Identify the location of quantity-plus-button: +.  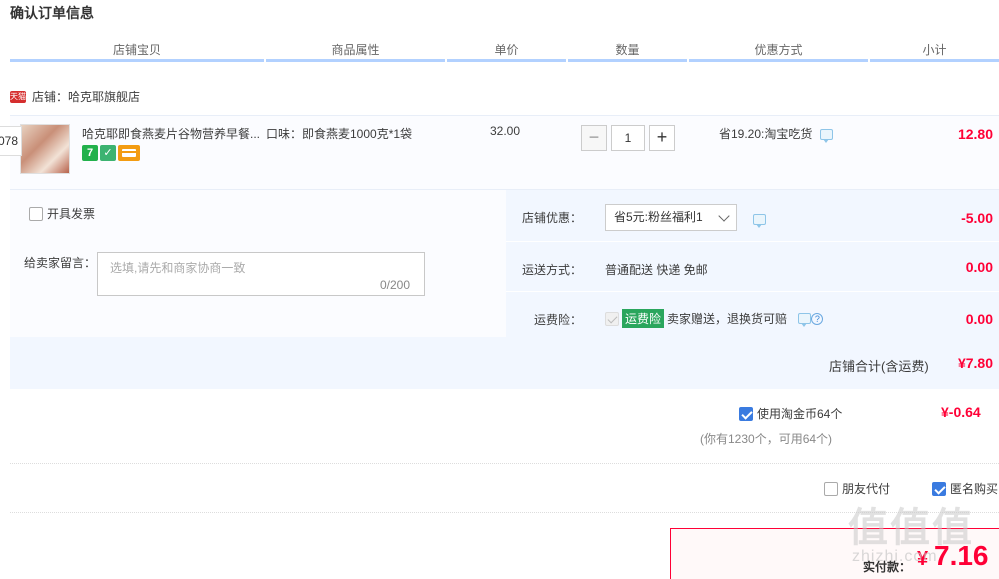
(662, 138).